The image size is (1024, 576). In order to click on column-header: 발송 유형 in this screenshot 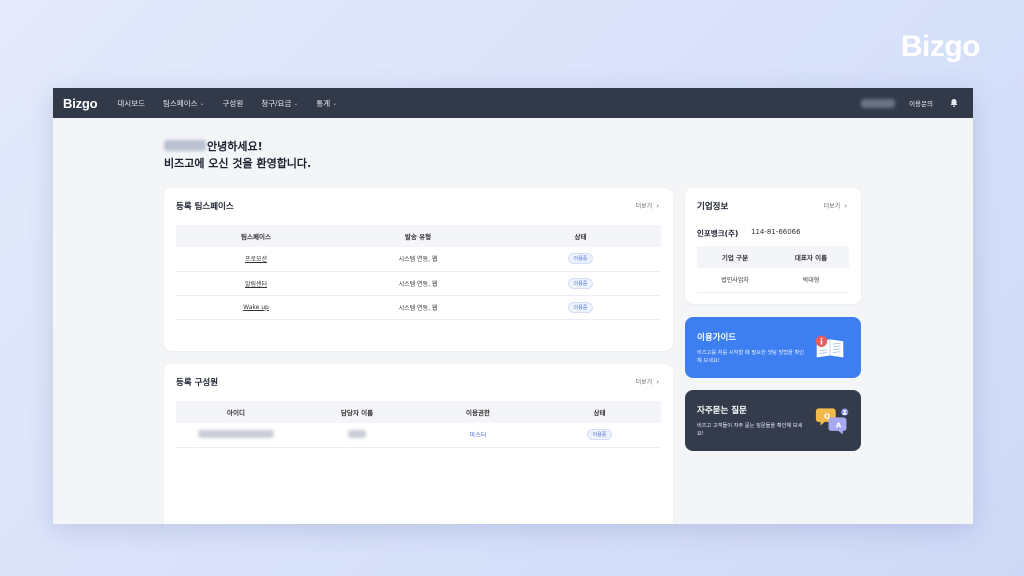, I will do `click(418, 236)`.